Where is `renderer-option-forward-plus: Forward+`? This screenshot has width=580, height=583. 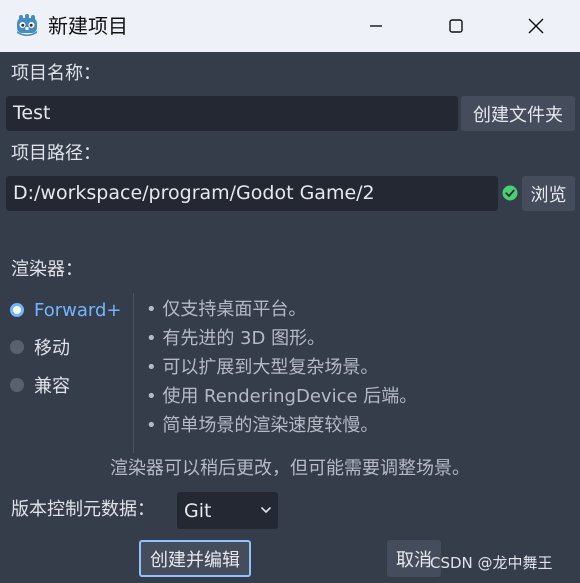
renderer-option-forward-plus: Forward+ is located at coordinates (65, 310).